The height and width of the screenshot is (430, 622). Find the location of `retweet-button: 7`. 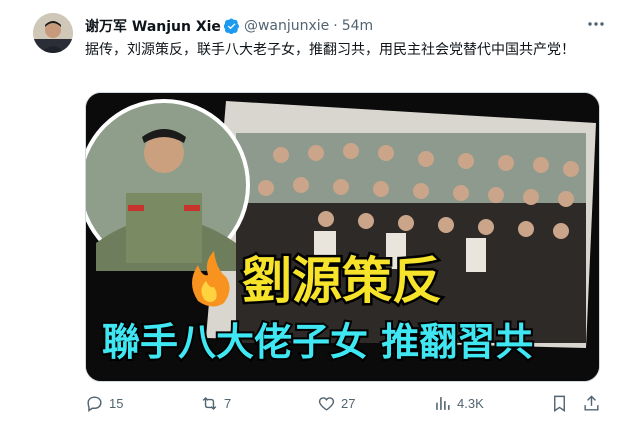

retweet-button: 7 is located at coordinates (215, 403).